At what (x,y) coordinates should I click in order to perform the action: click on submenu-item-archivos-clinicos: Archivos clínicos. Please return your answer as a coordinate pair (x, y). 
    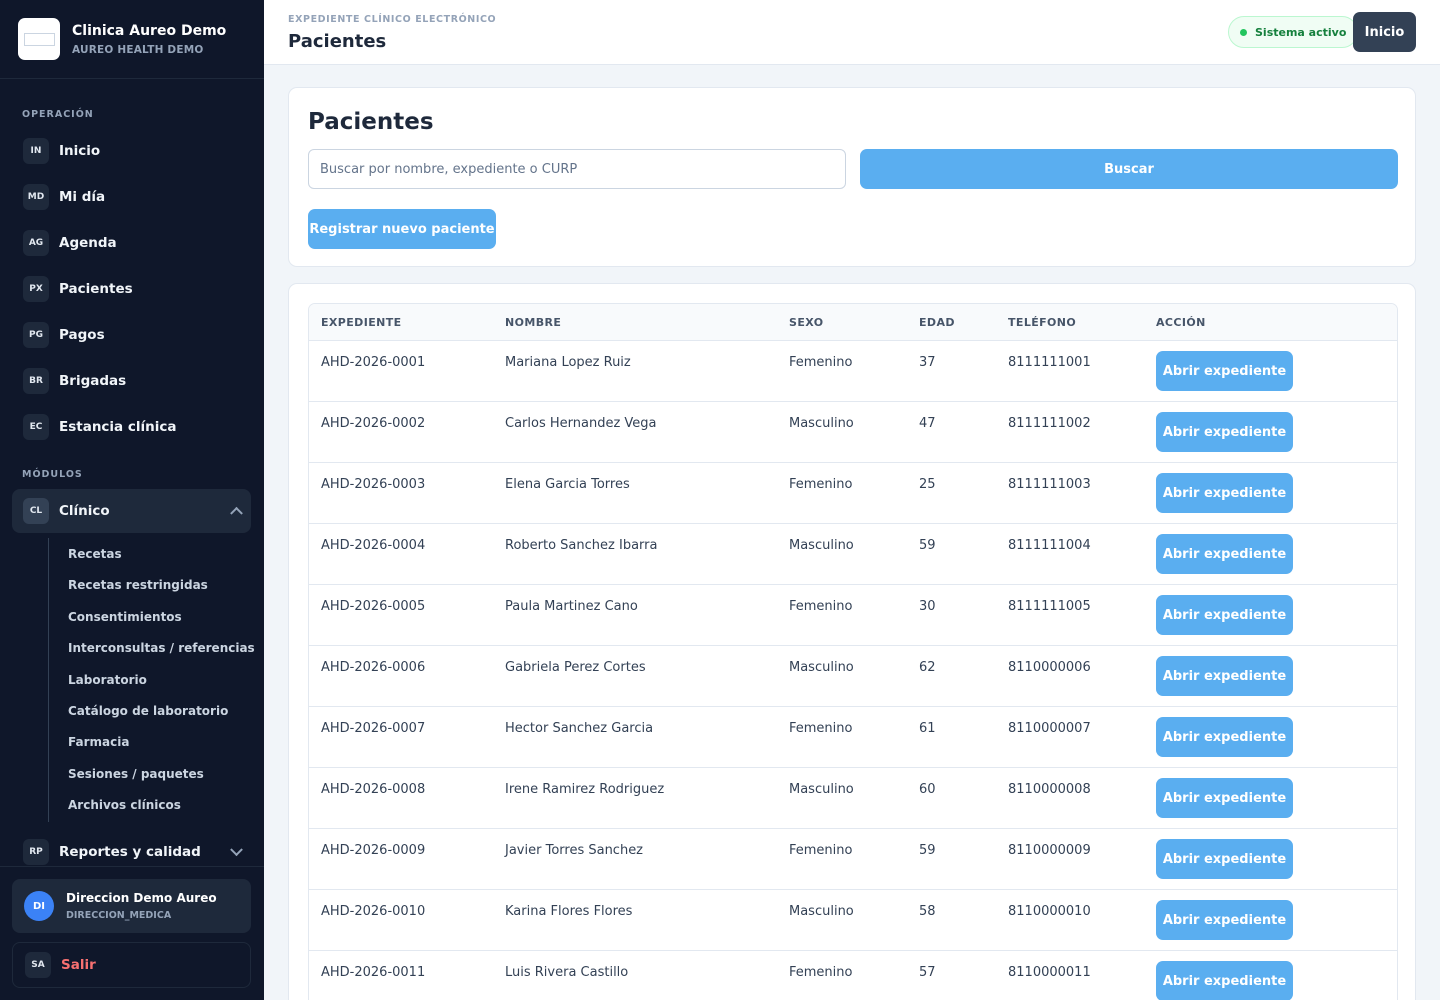
    Looking at the image, I should click on (124, 805).